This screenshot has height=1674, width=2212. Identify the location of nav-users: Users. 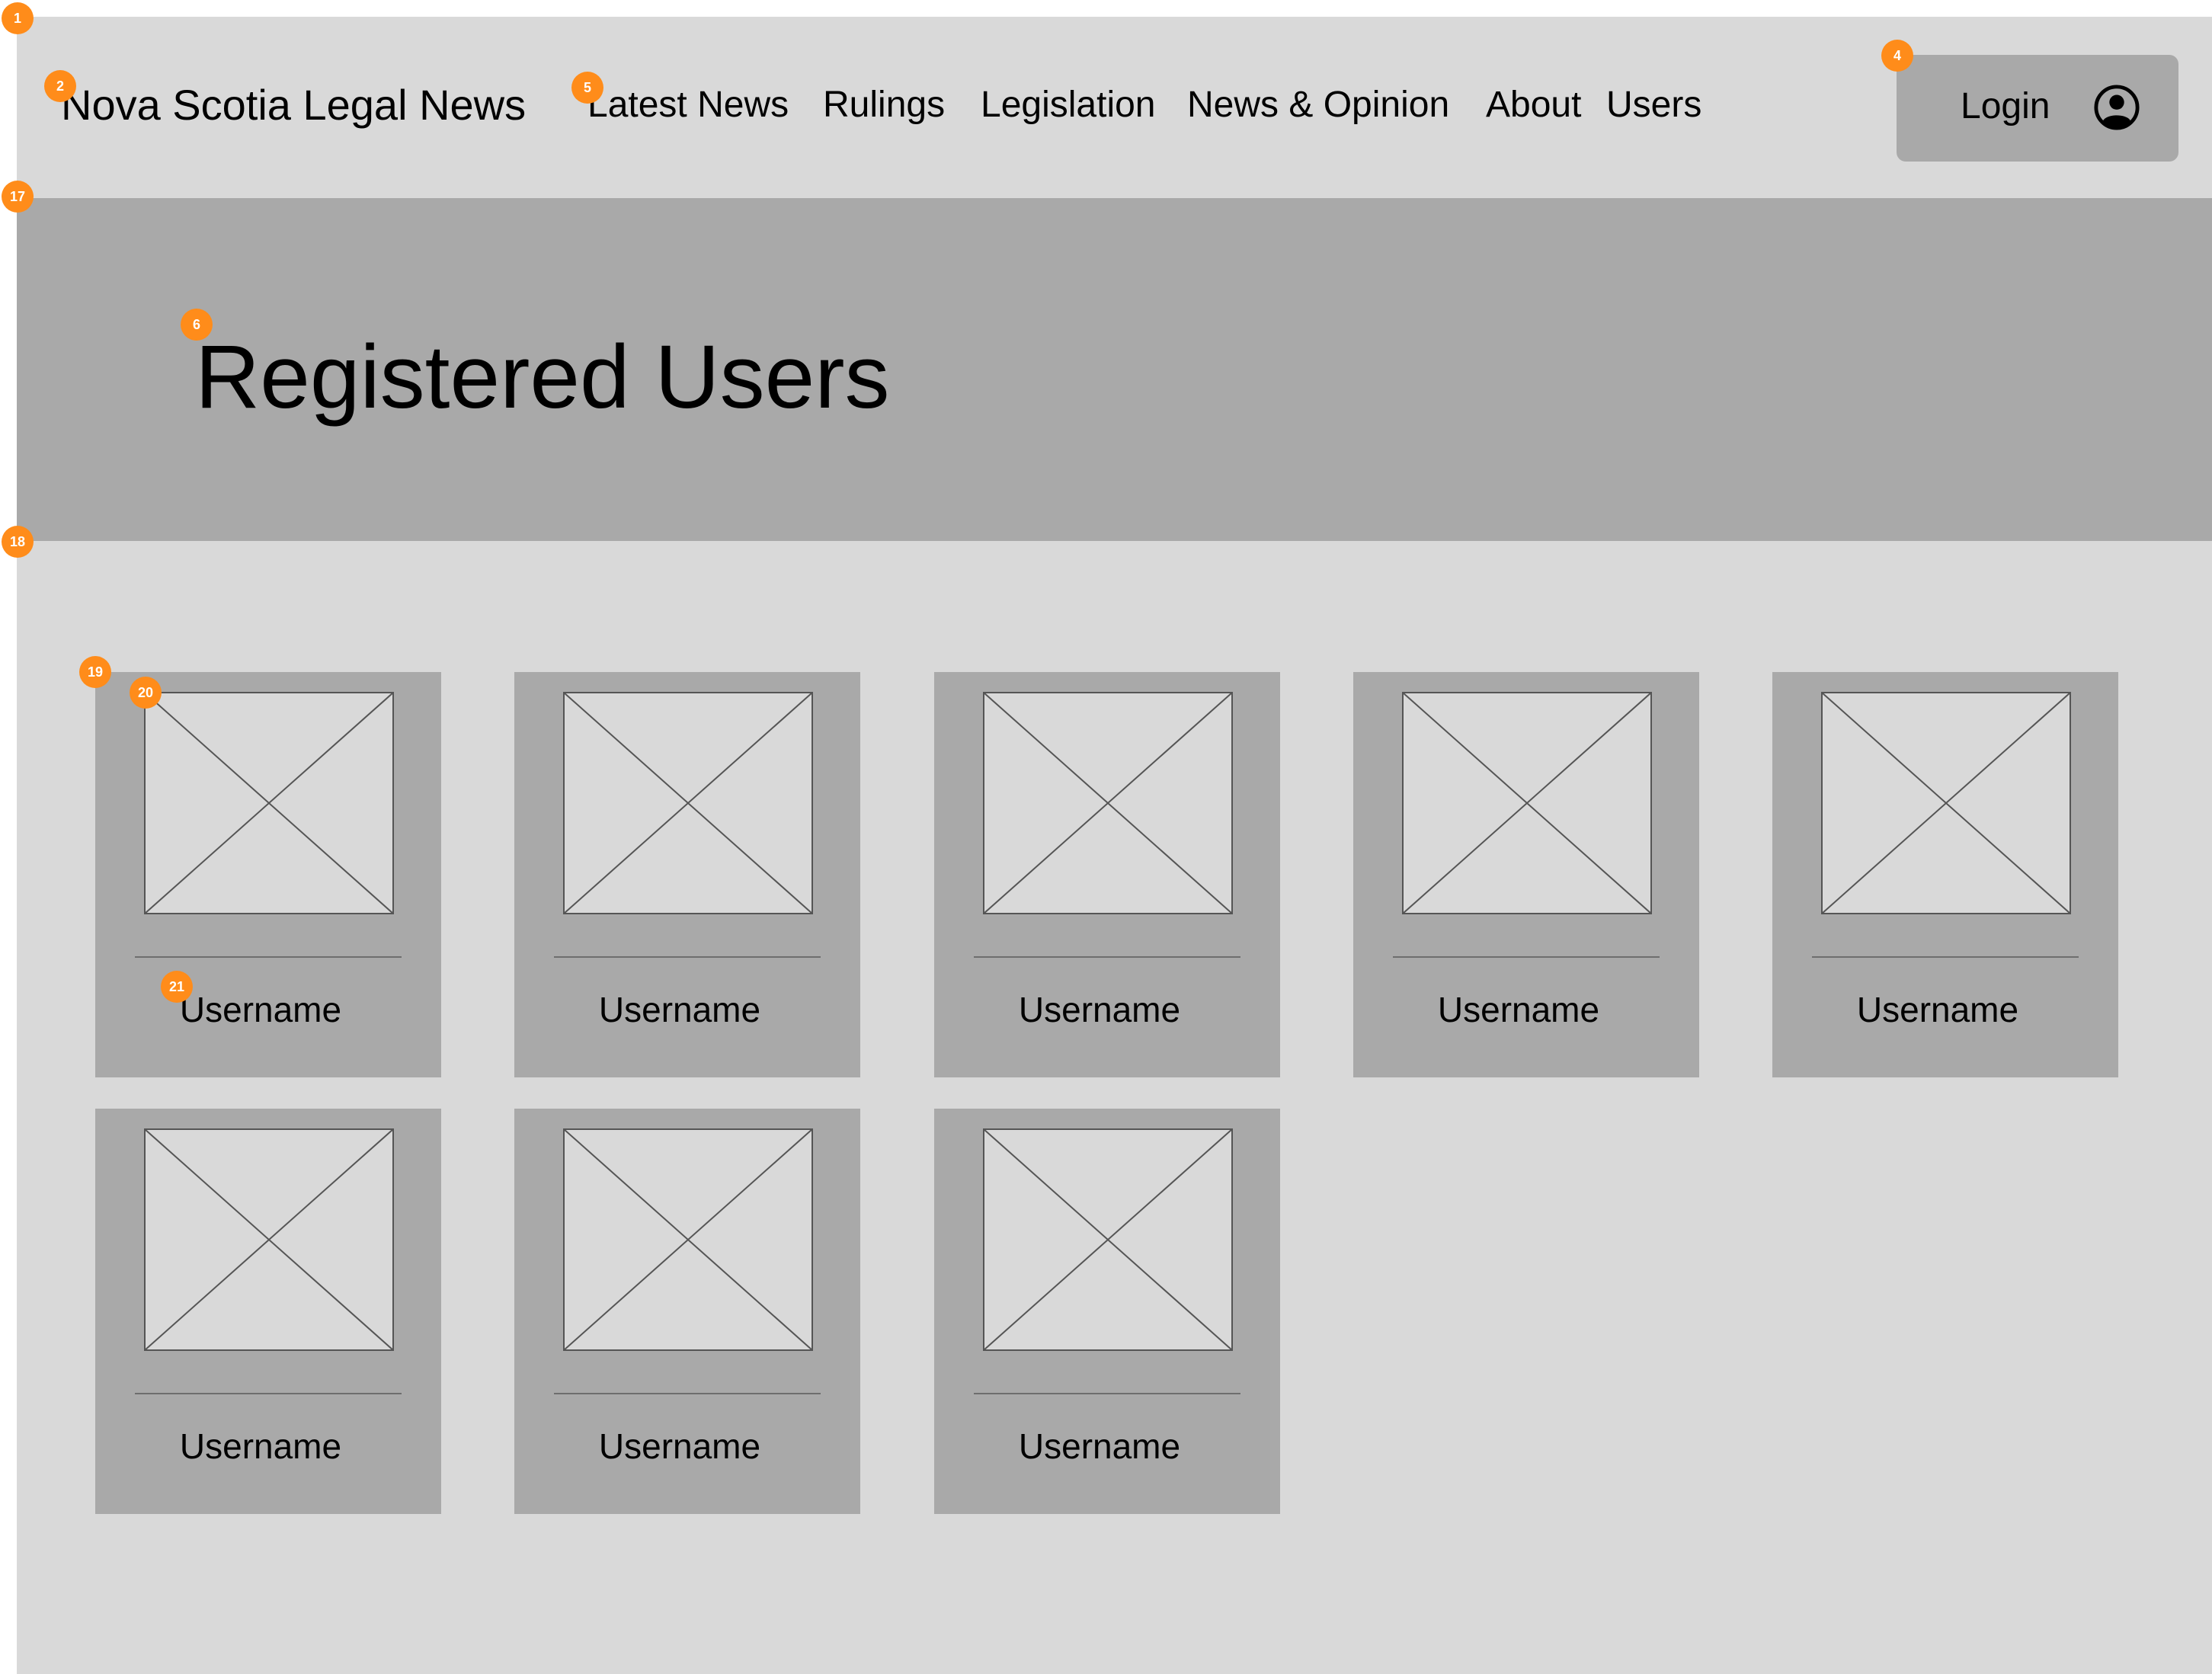
(1654, 105).